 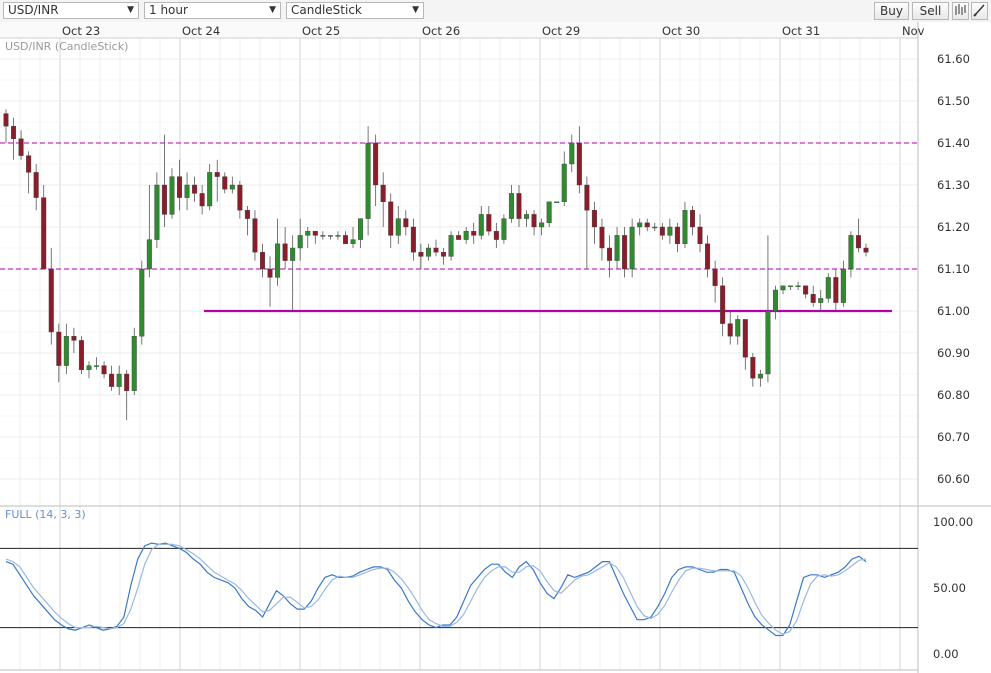 I want to click on oscillator-panel-title: FULL (14, 3, 3), so click(x=45, y=514).